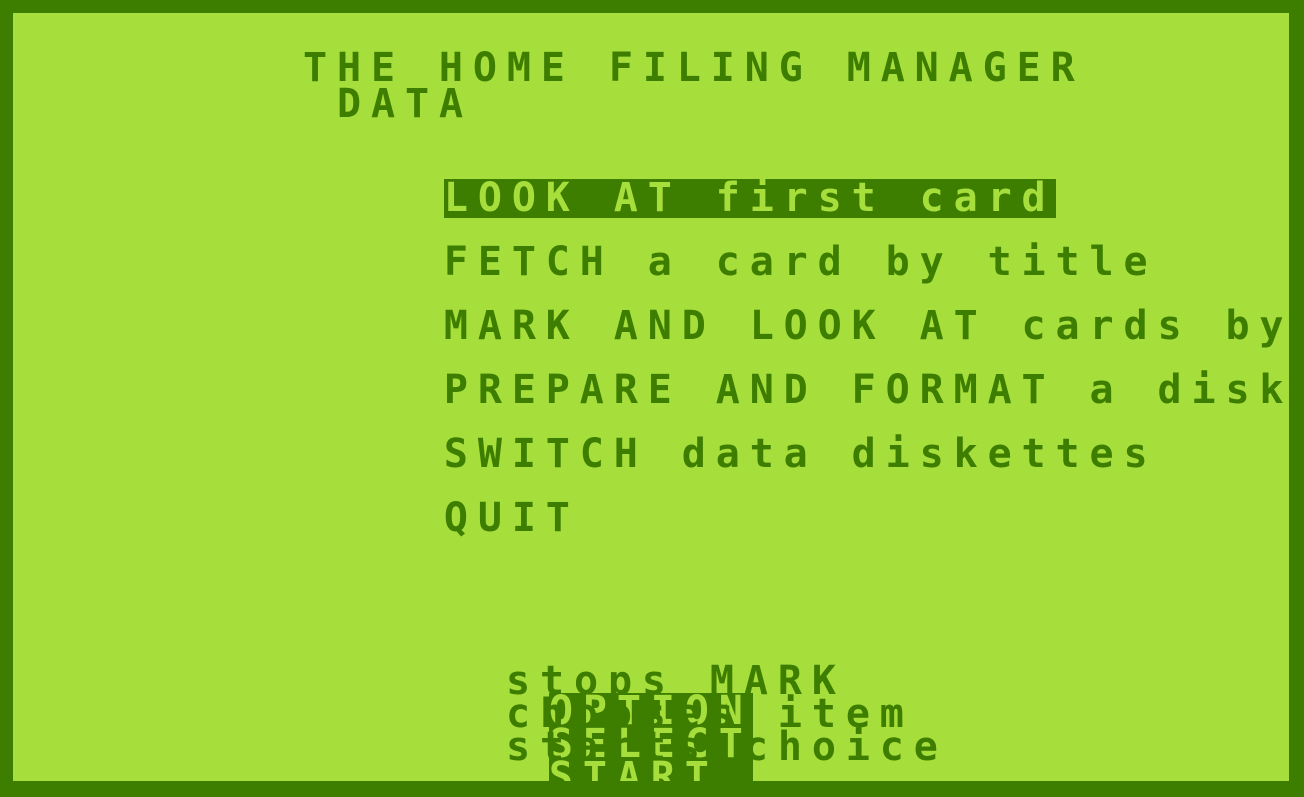  I want to click on menu-item-mark-and-look-at-cards-by-phrase: MARK AND LOOK AT cards by phrase, so click(730, 311).